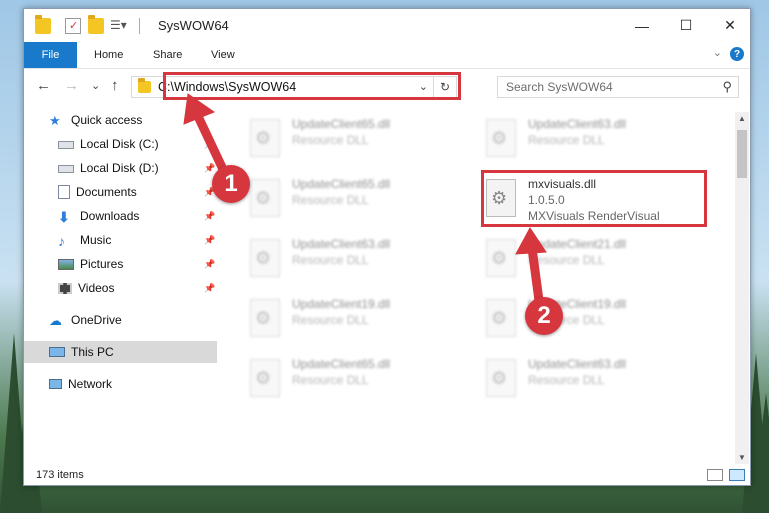 The image size is (769, 513). I want to click on arrow-2-head, so click(531, 241).